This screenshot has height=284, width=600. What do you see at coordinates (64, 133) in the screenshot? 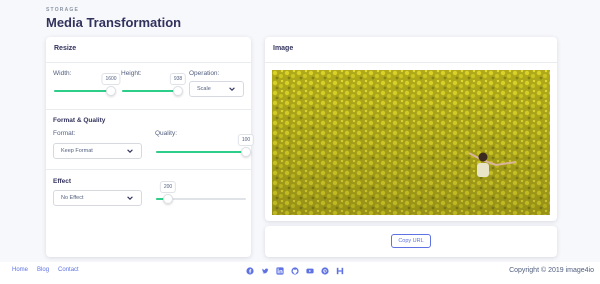
I see `format-label: Format:` at bounding box center [64, 133].